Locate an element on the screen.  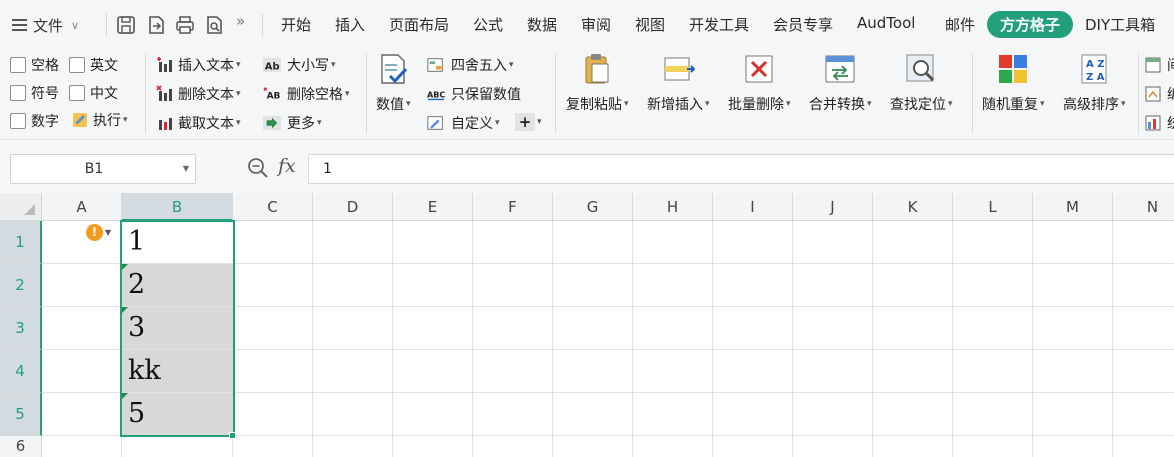
formula-bar: B1 ▼ fx 1 is located at coordinates (587, 167).